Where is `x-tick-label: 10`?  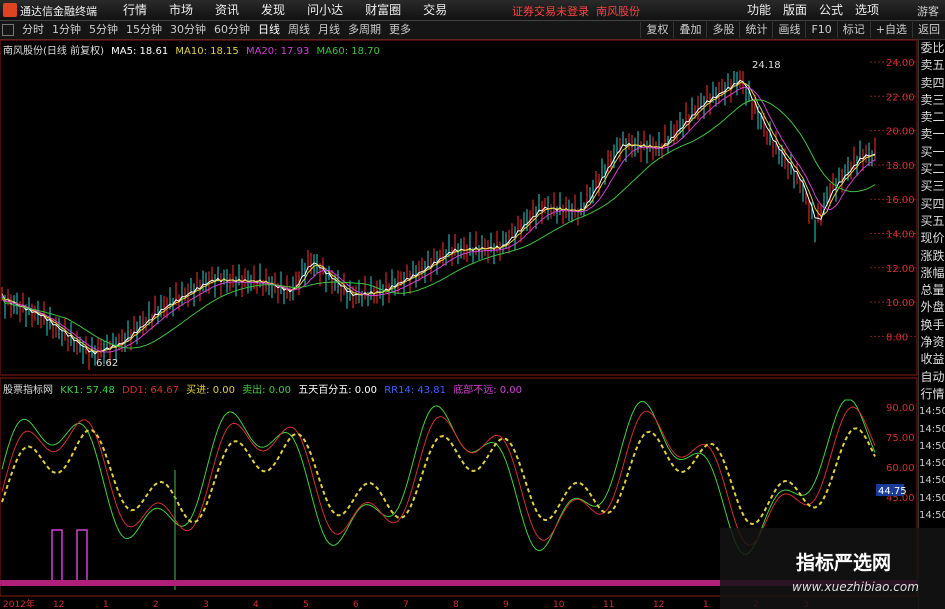
x-tick-label: 10 is located at coordinates (559, 604).